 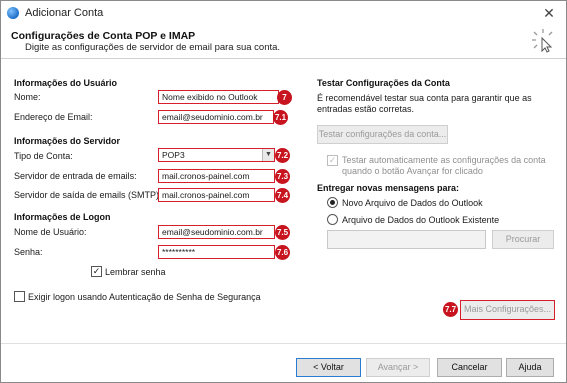 I want to click on next-button: Avançar >, so click(x=398, y=367).